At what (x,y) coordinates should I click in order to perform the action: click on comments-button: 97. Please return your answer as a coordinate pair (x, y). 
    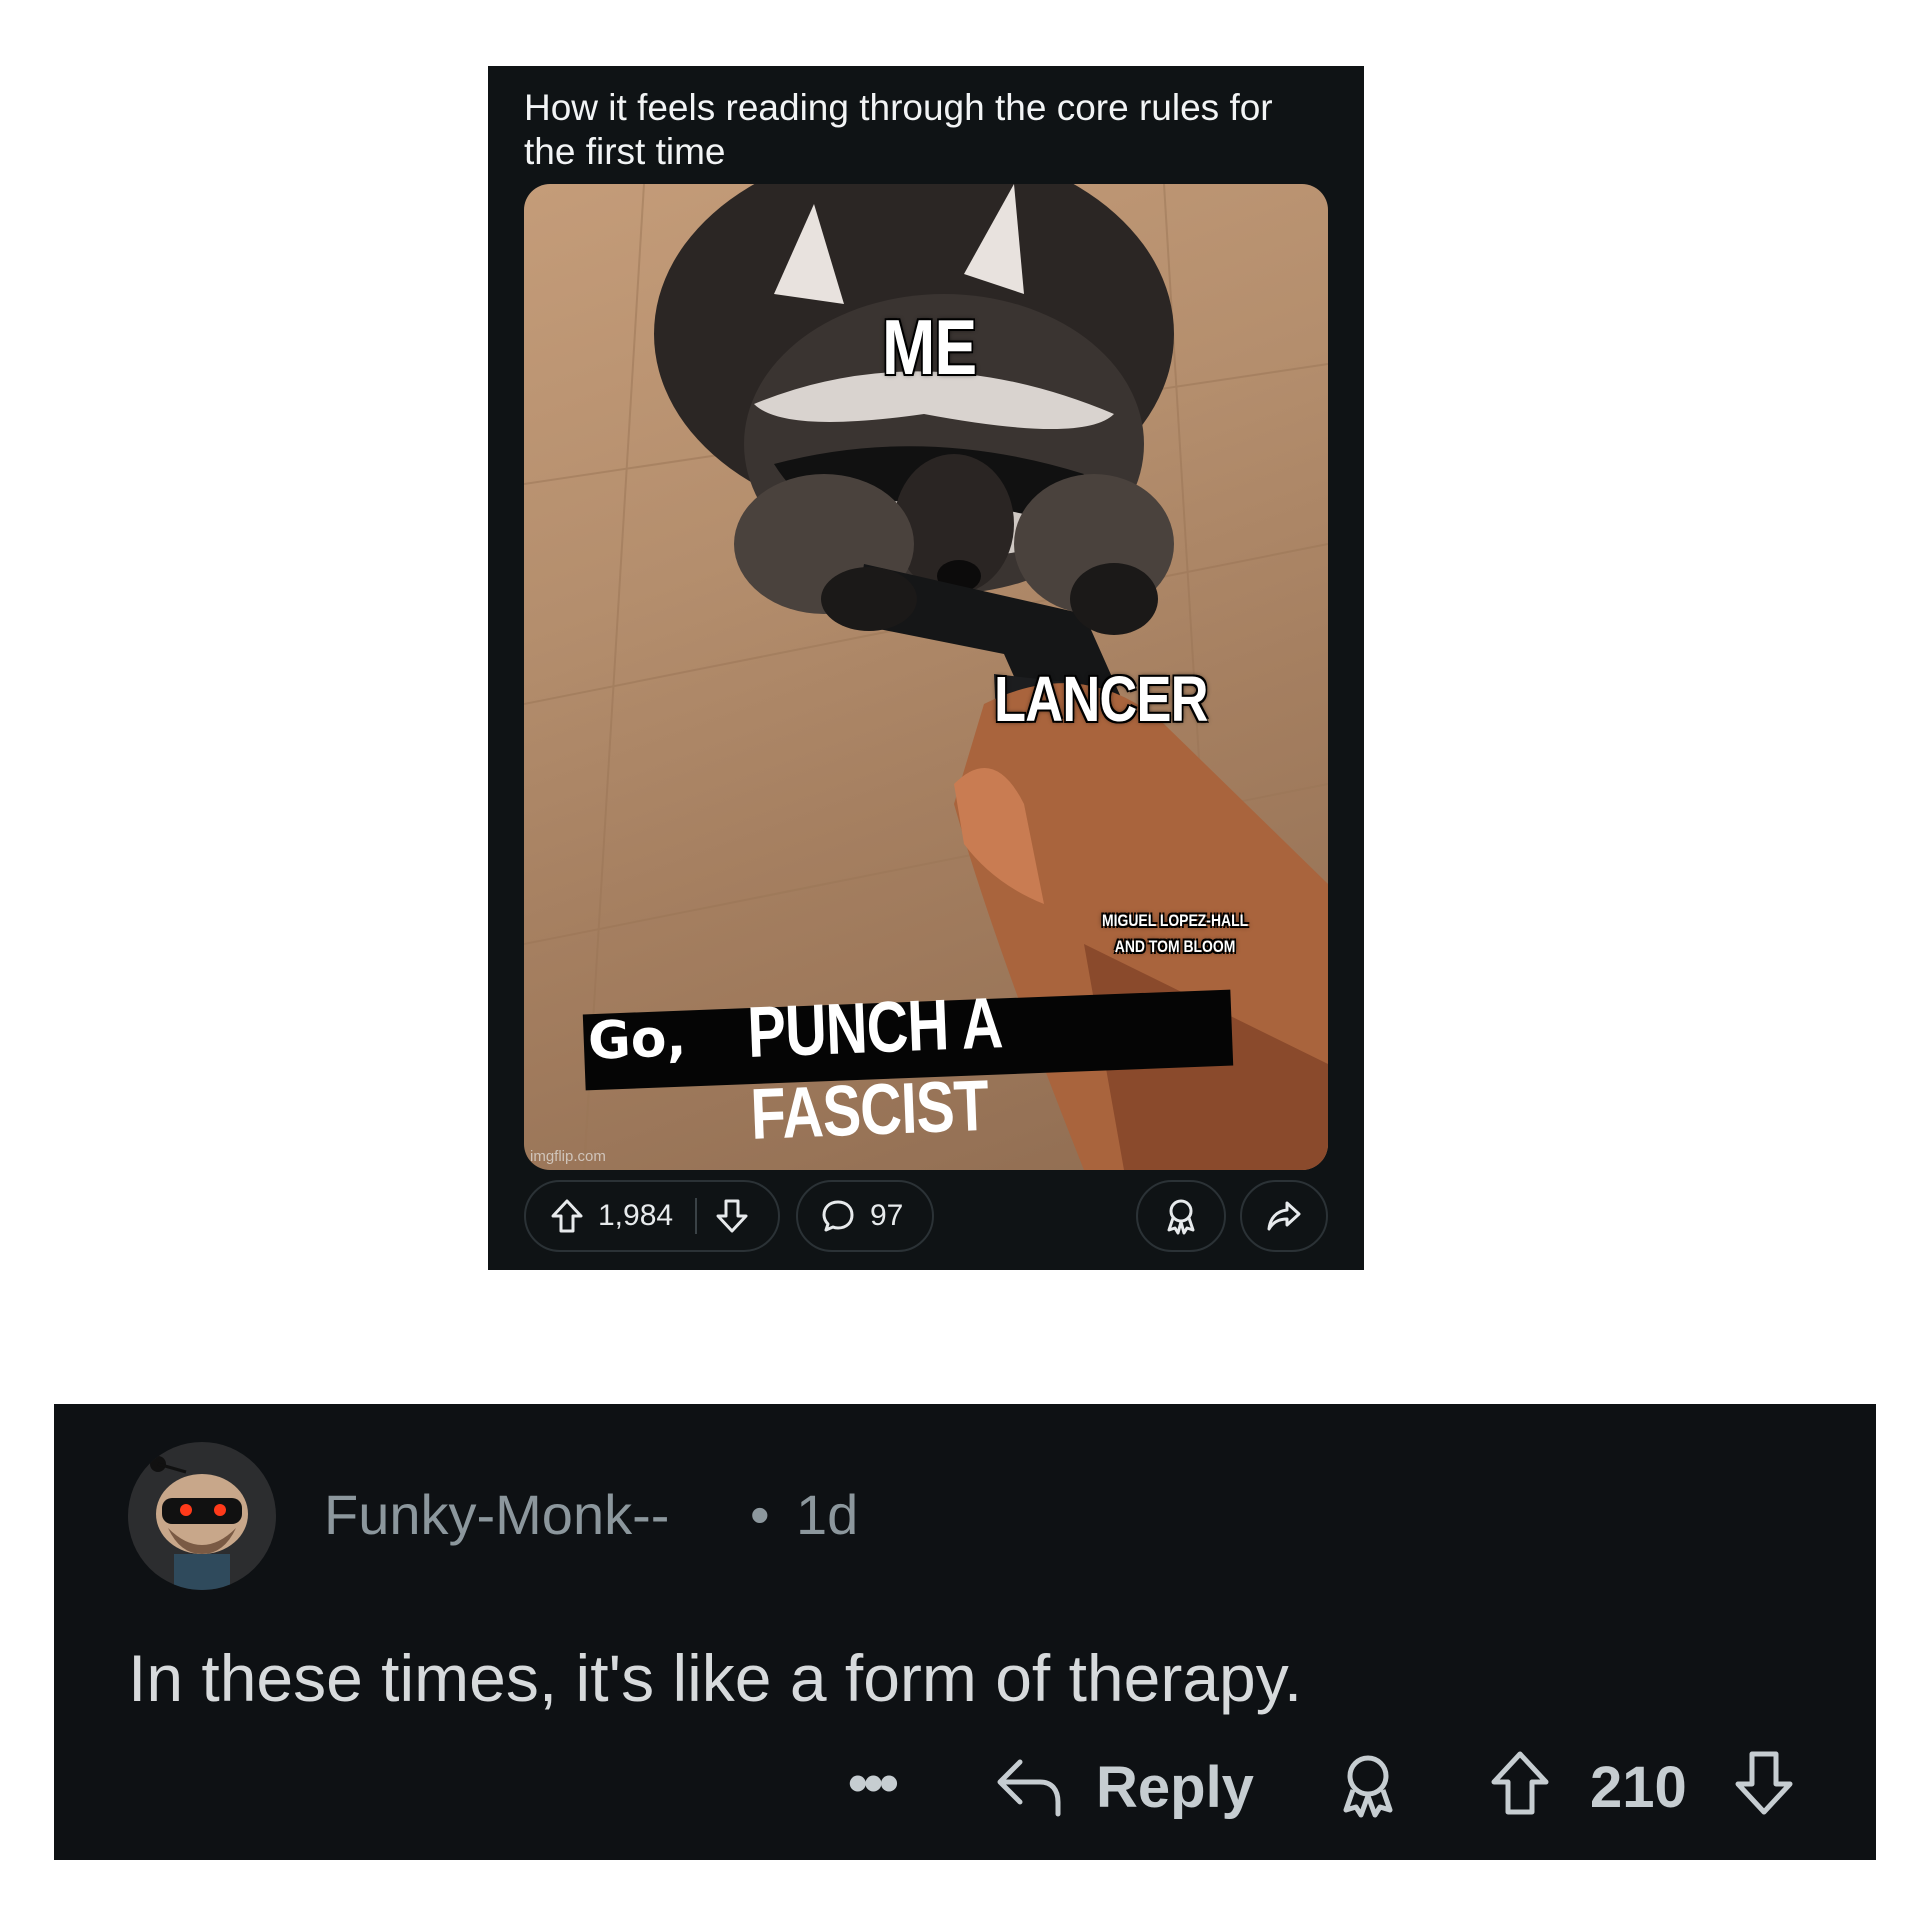
    Looking at the image, I should click on (865, 1216).